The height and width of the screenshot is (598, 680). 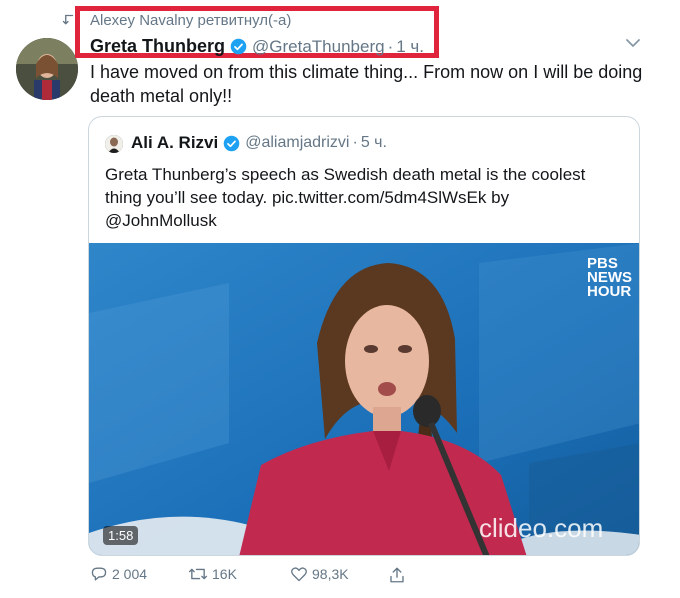 What do you see at coordinates (299, 574) in the screenshot?
I see `heart-icon` at bounding box center [299, 574].